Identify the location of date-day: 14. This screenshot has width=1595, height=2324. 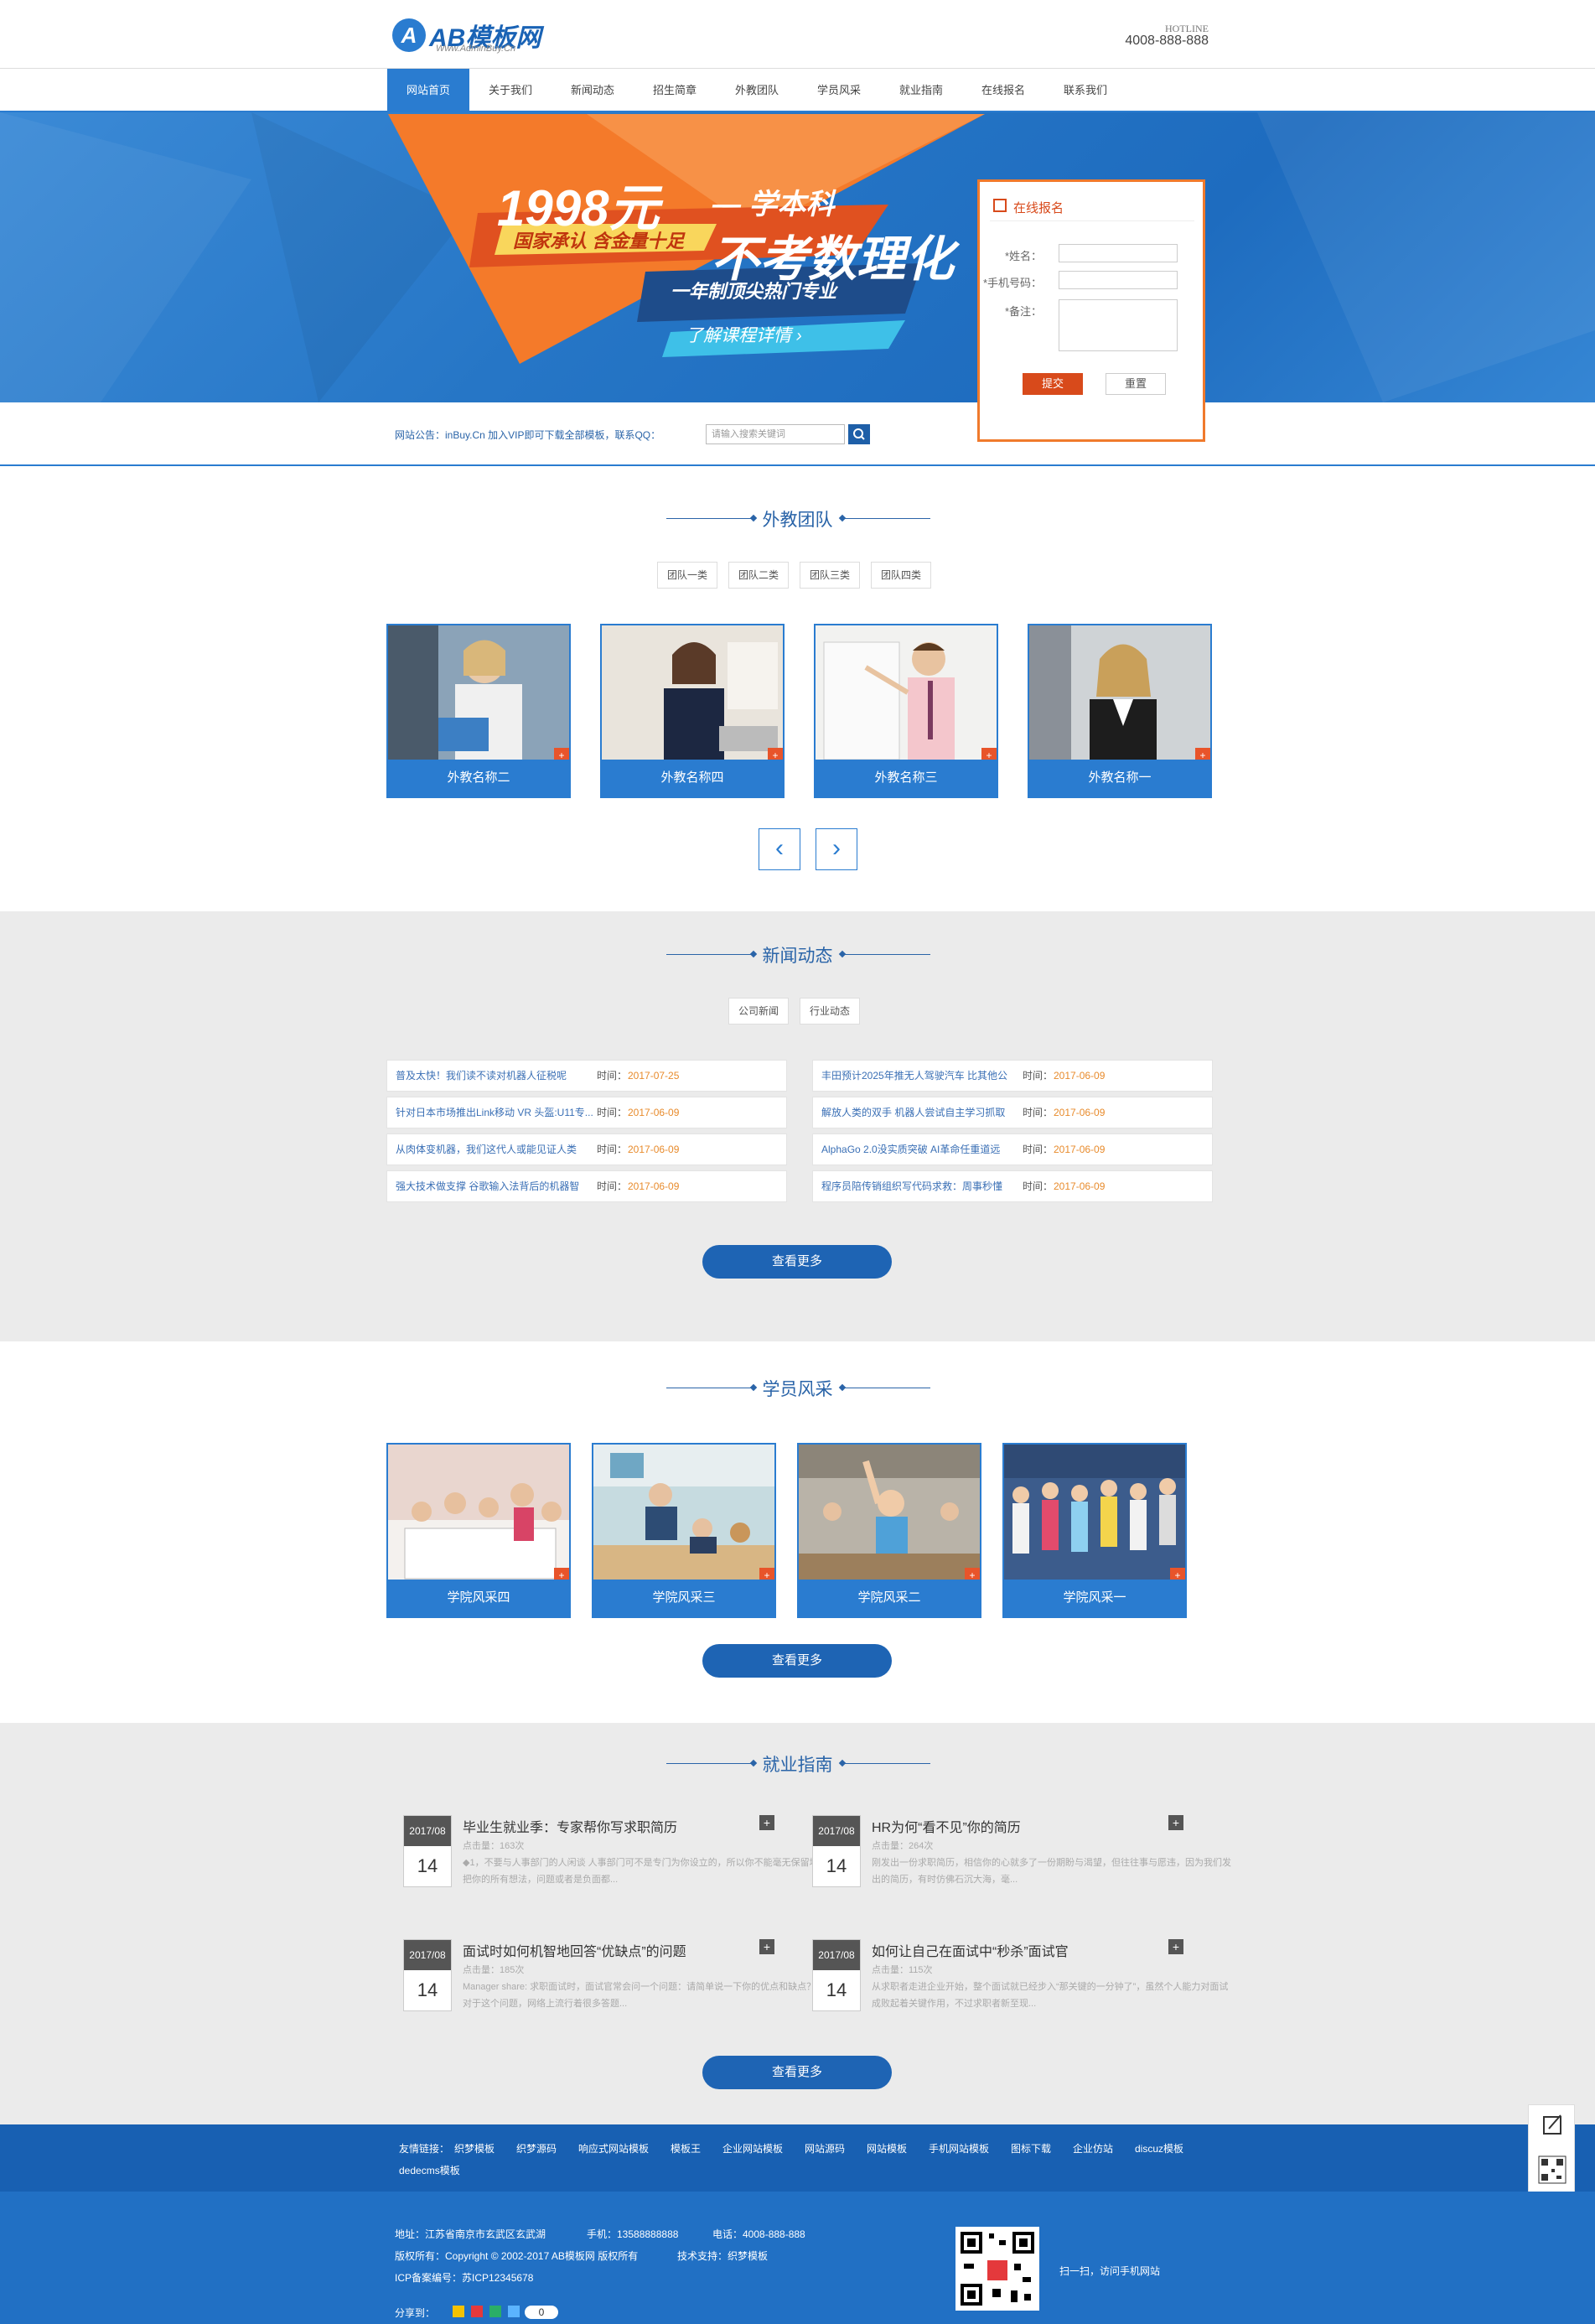
(836, 1989).